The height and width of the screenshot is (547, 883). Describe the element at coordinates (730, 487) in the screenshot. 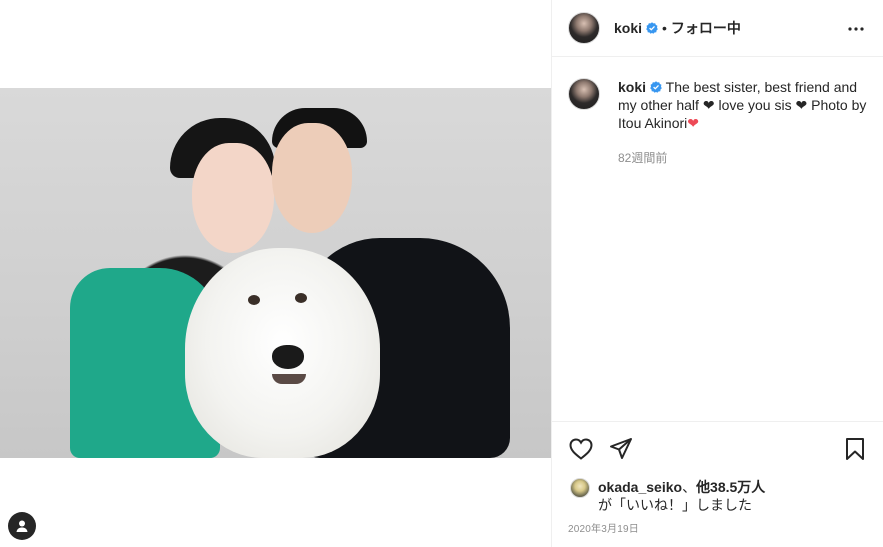

I see `likes-count: 他38.5万人` at that location.